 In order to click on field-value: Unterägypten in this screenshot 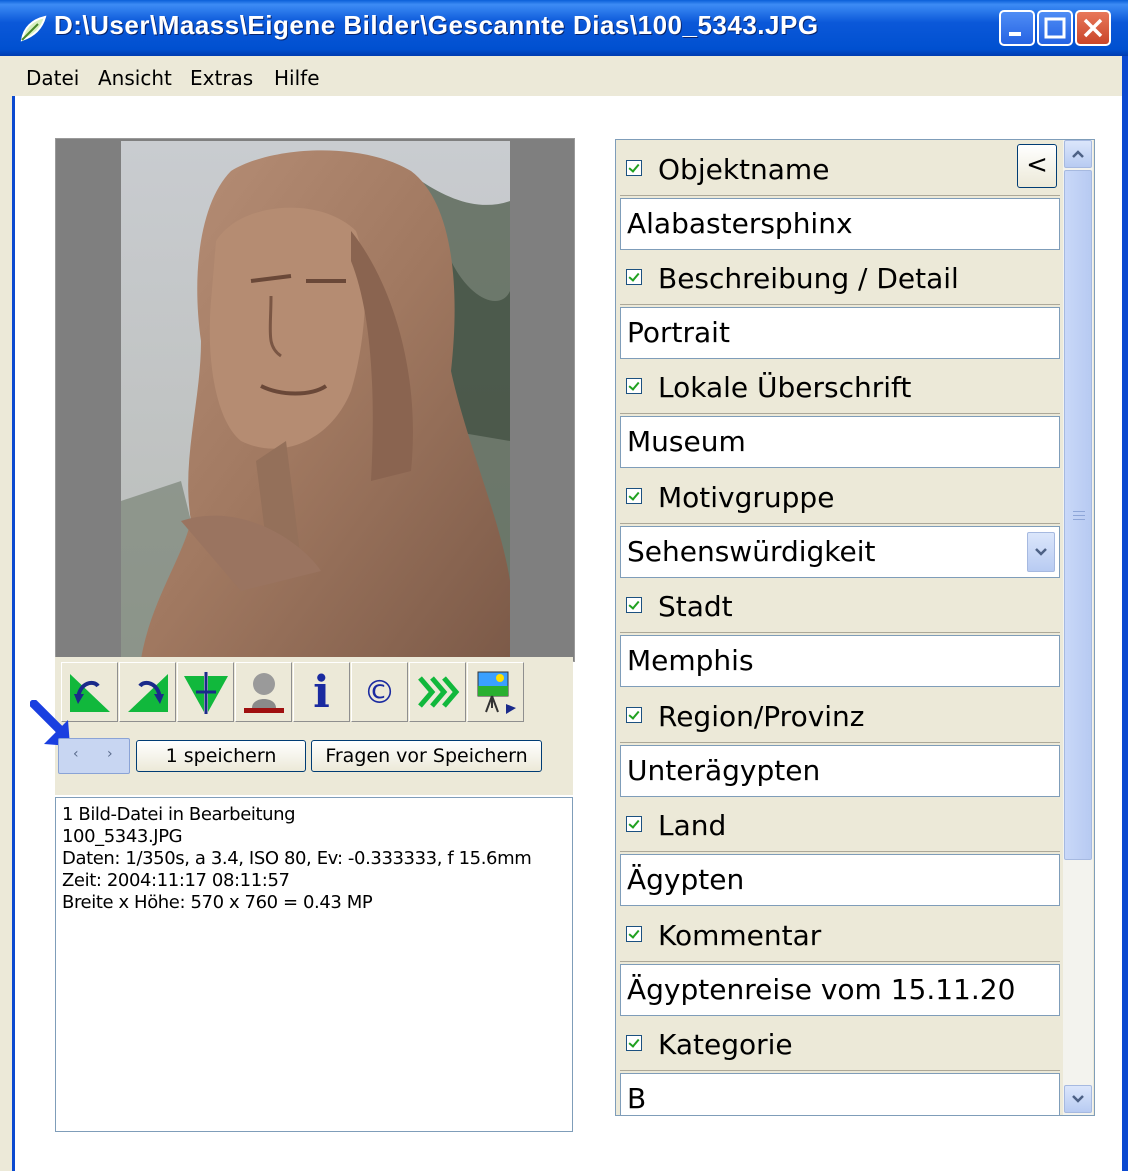, I will do `click(724, 770)`.